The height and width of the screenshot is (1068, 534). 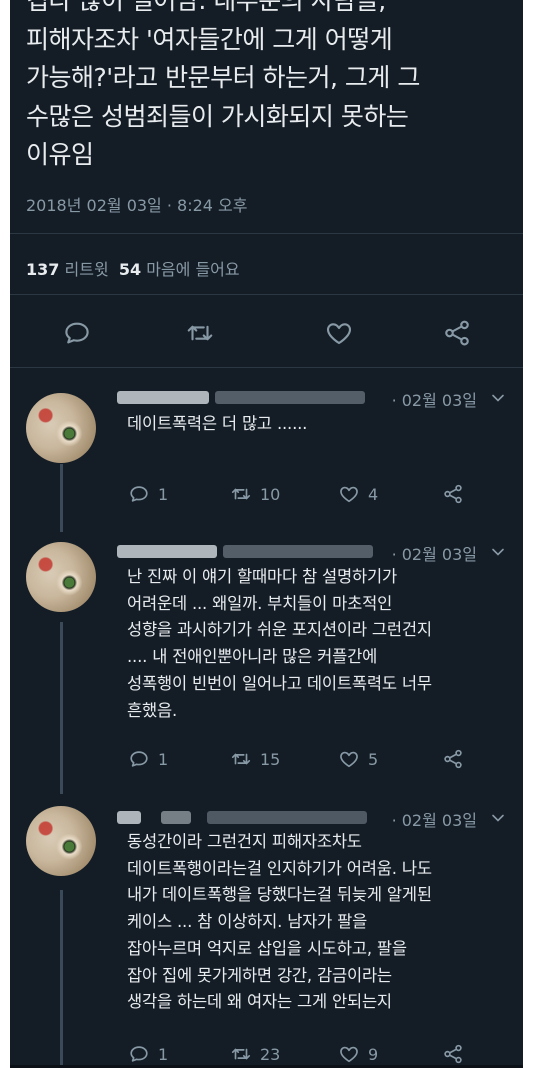 I want to click on reply-text-line: 생각을 하는데 왜 여자는 그게 안되는지, so click(x=259, y=1002).